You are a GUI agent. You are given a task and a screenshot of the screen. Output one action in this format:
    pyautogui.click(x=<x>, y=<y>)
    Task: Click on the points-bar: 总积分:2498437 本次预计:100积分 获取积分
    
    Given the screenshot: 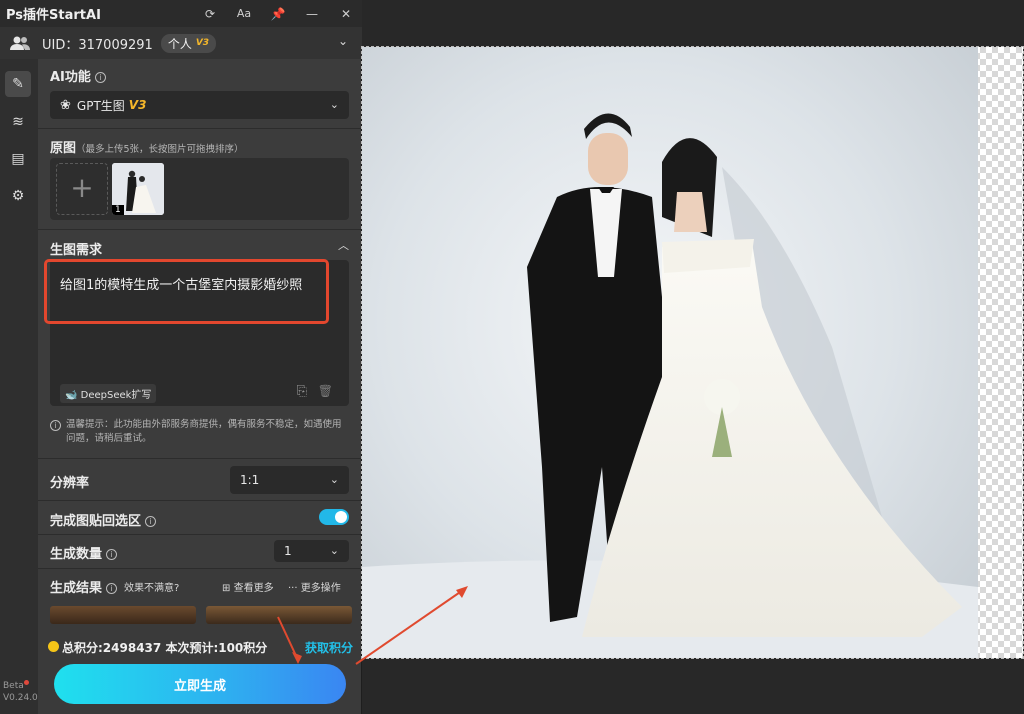 What is the action you would take?
    pyautogui.click(x=199, y=646)
    